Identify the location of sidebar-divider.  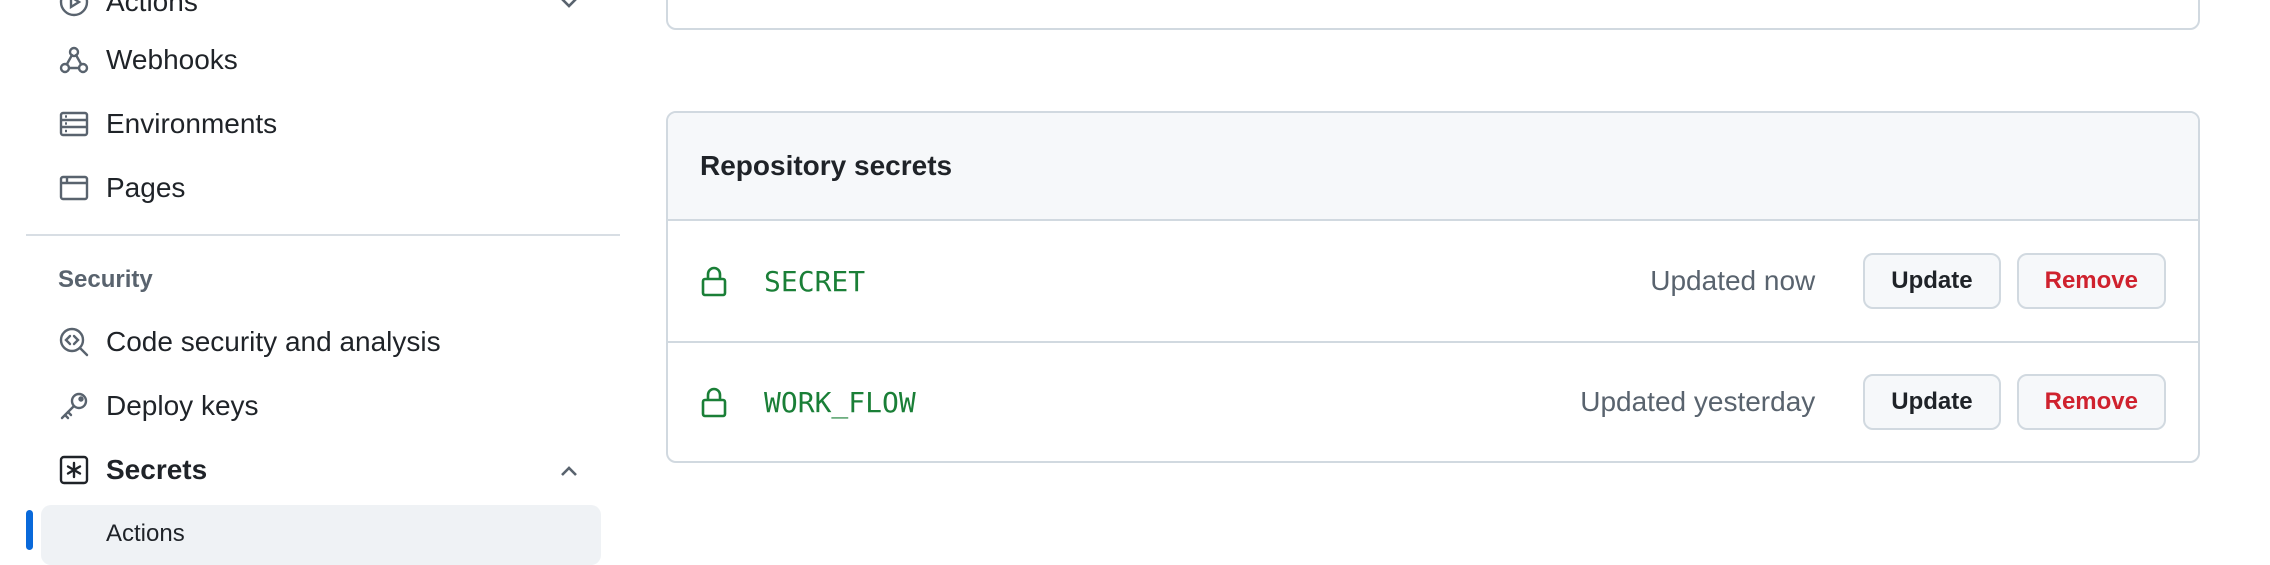
(323, 235).